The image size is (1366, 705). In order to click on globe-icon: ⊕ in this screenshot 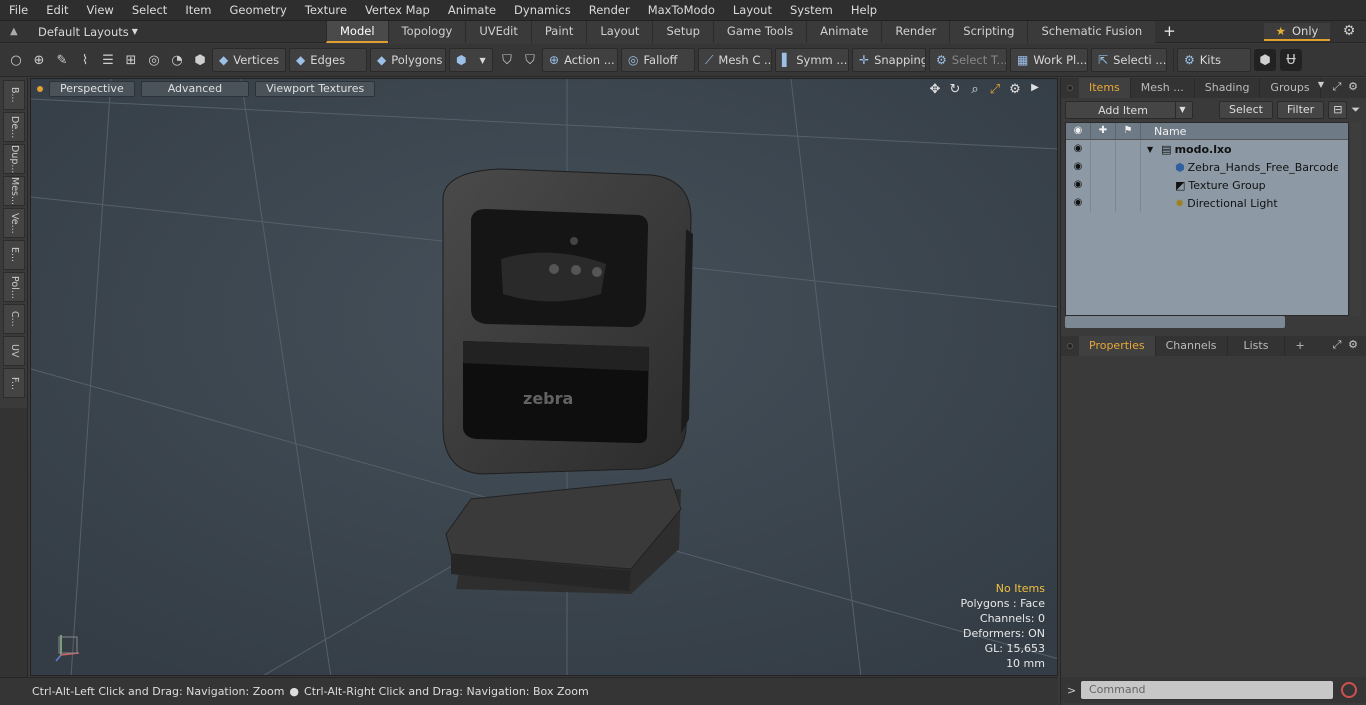, I will do `click(39, 60)`.